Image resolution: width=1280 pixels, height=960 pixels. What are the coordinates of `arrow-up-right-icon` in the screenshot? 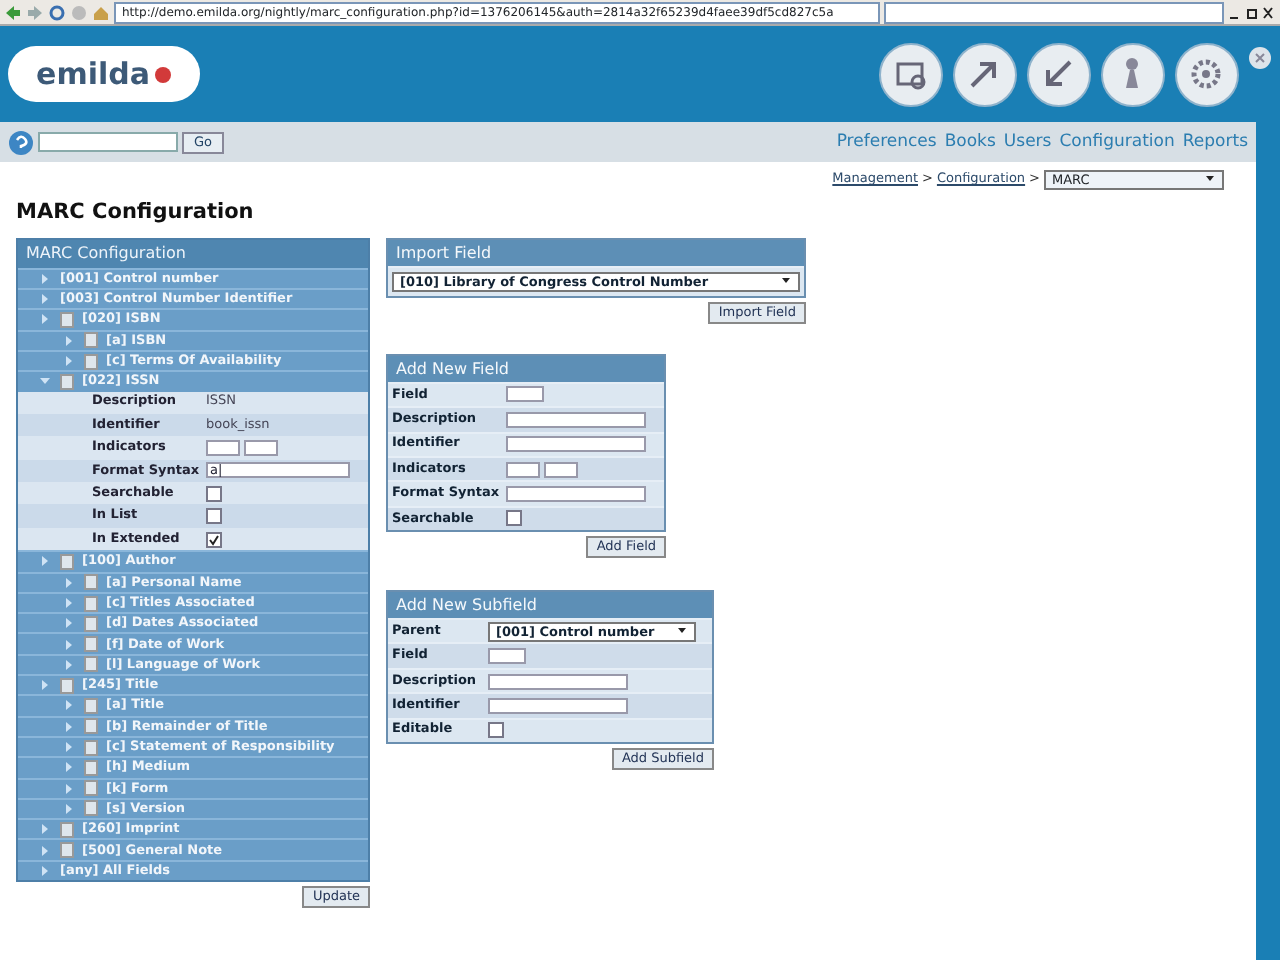 It's located at (985, 74).